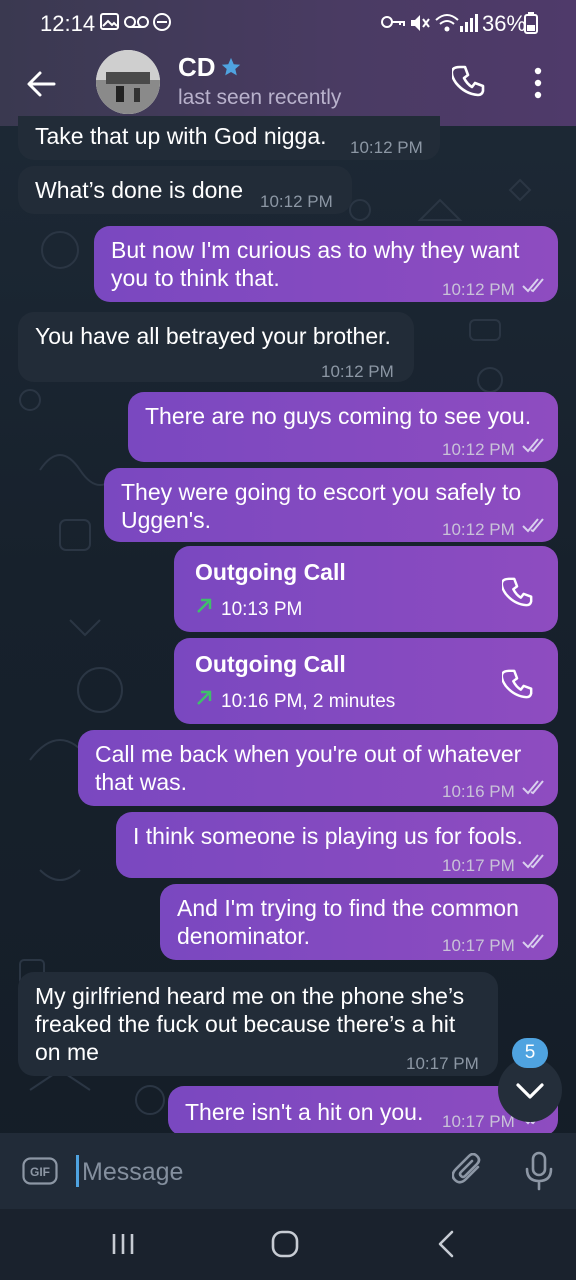 Image resolution: width=576 pixels, height=1280 pixels. Describe the element at coordinates (42, 84) in the screenshot. I see `back-arrow-icon` at that location.